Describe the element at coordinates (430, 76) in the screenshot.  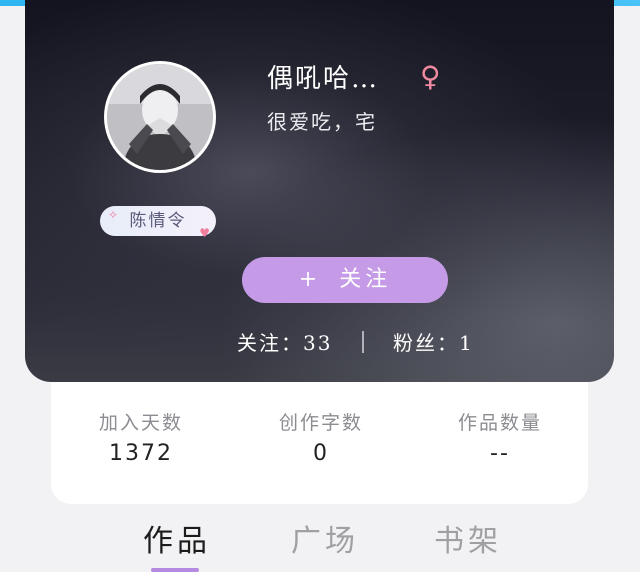
I see `female-gender-icon: ♀` at that location.